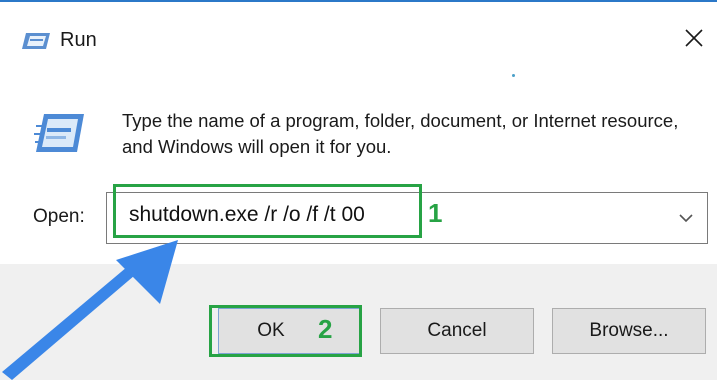  I want to click on cancel-button: Cancel, so click(457, 331).